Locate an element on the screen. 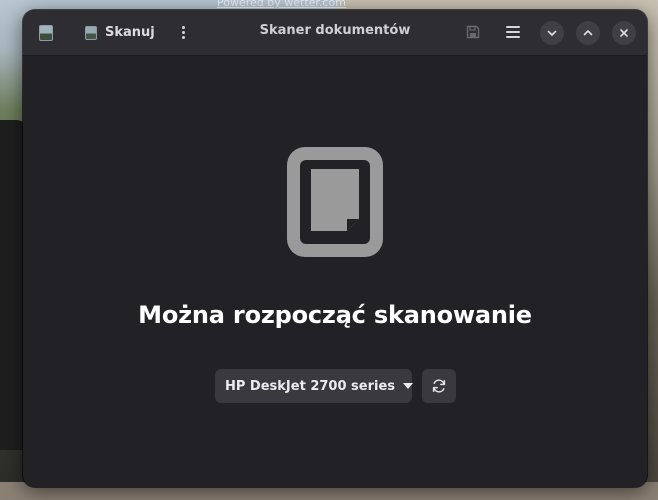  maximize-button is located at coordinates (588, 33).